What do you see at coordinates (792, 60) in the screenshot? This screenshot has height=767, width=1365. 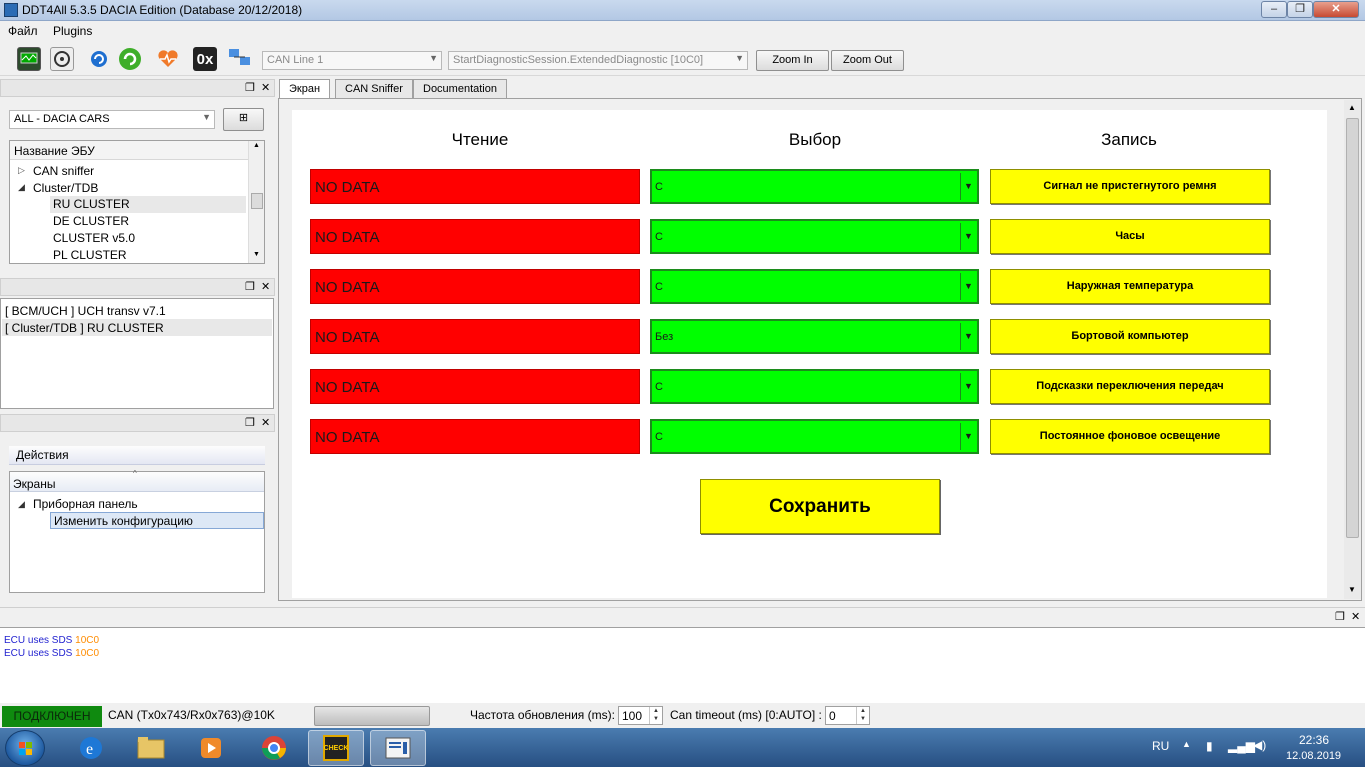 I see `zoom-in-button: Zoom In` at bounding box center [792, 60].